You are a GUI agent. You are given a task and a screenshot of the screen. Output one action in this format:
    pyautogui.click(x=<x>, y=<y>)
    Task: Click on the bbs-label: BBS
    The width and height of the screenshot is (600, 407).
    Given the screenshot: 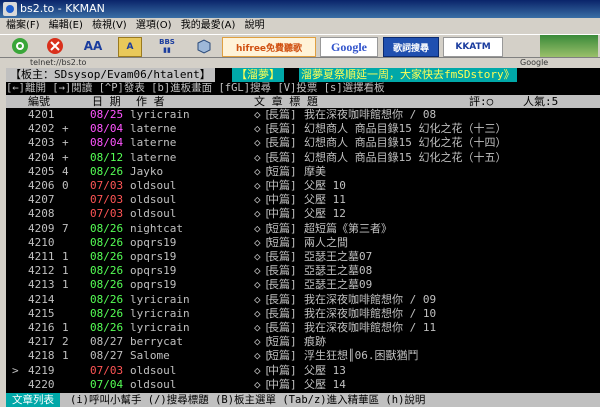 What is the action you would take?
    pyautogui.click(x=167, y=42)
    